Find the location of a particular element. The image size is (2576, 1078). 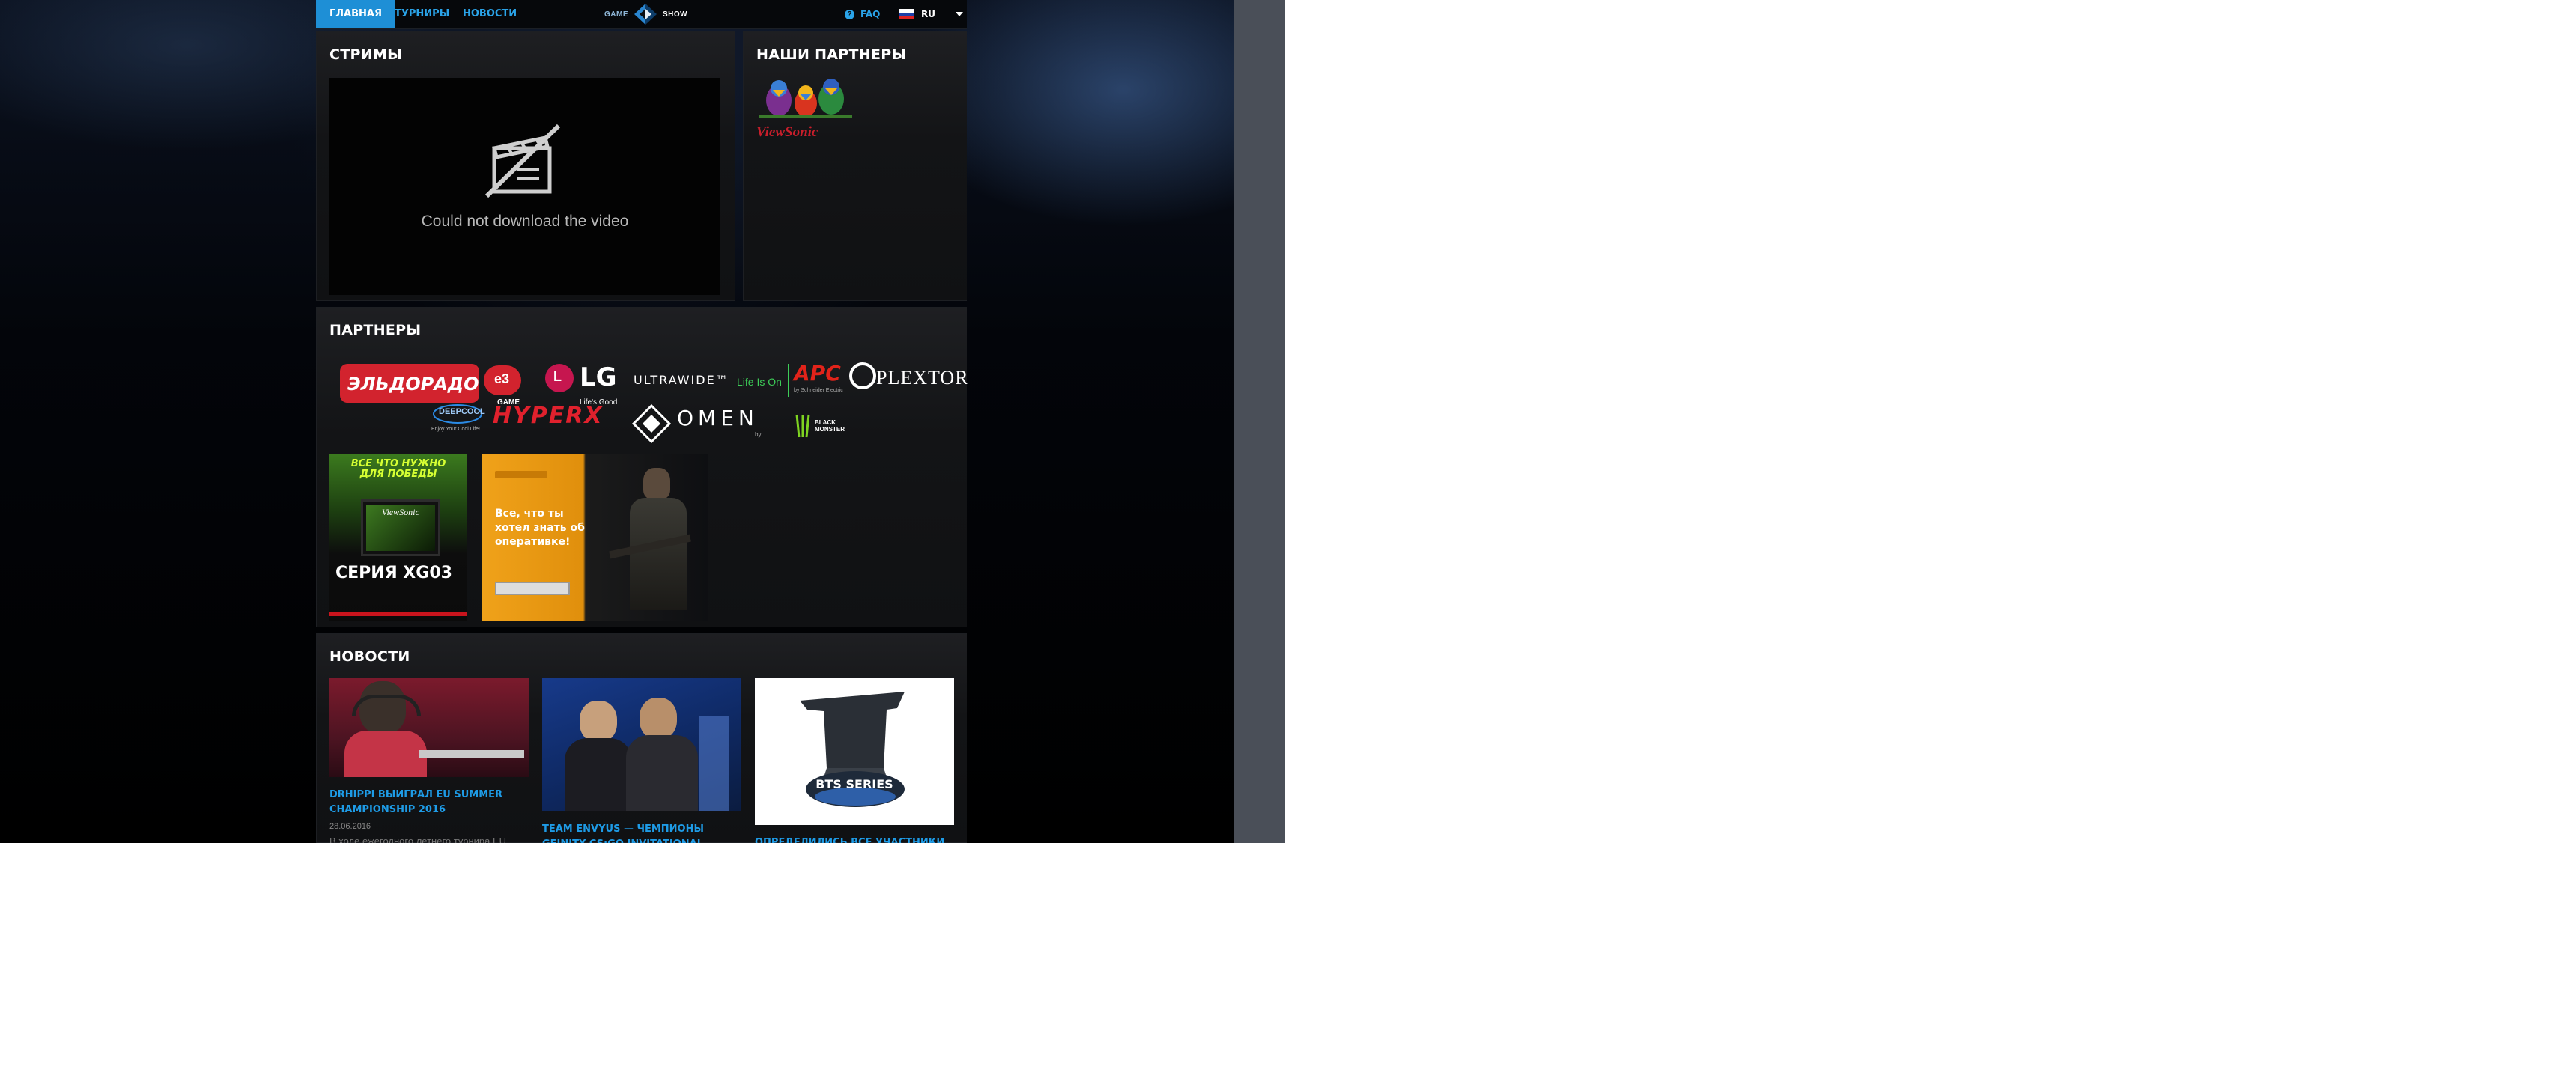

site-logo: GAME SHOW is located at coordinates (645, 14).